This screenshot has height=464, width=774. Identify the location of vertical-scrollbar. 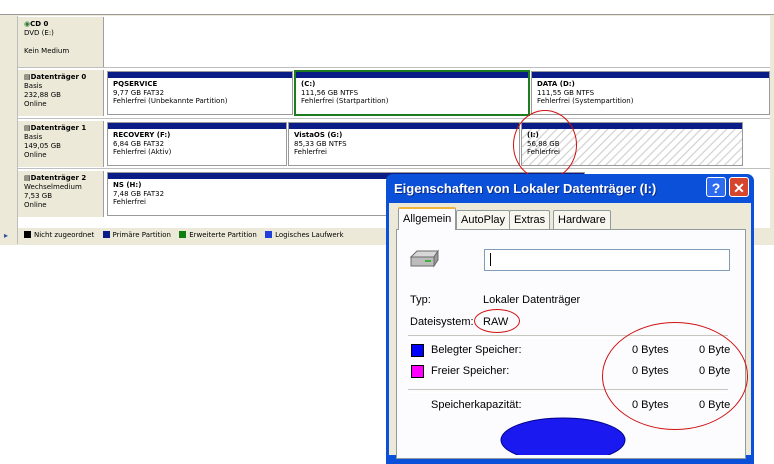
(772, 130).